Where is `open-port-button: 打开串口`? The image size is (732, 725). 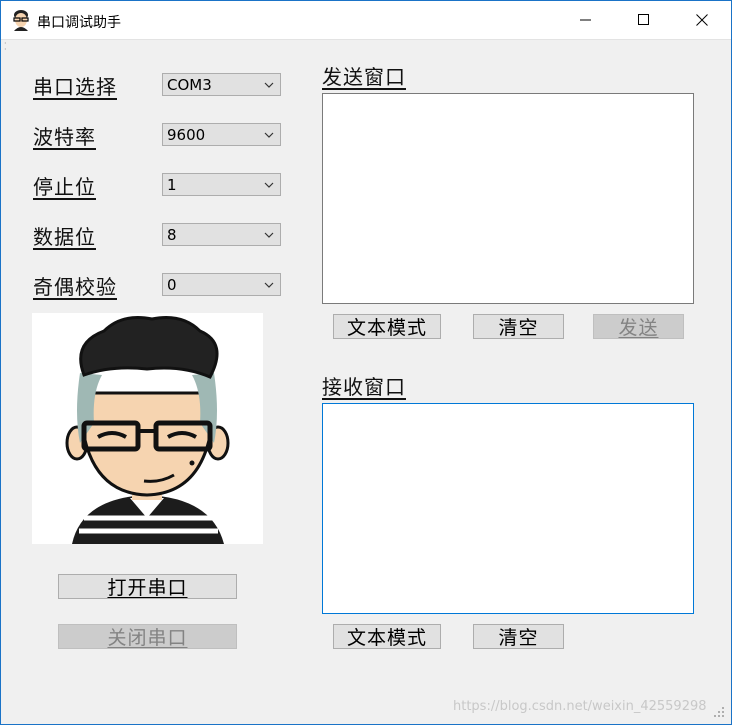 open-port-button: 打开串口 is located at coordinates (147, 586).